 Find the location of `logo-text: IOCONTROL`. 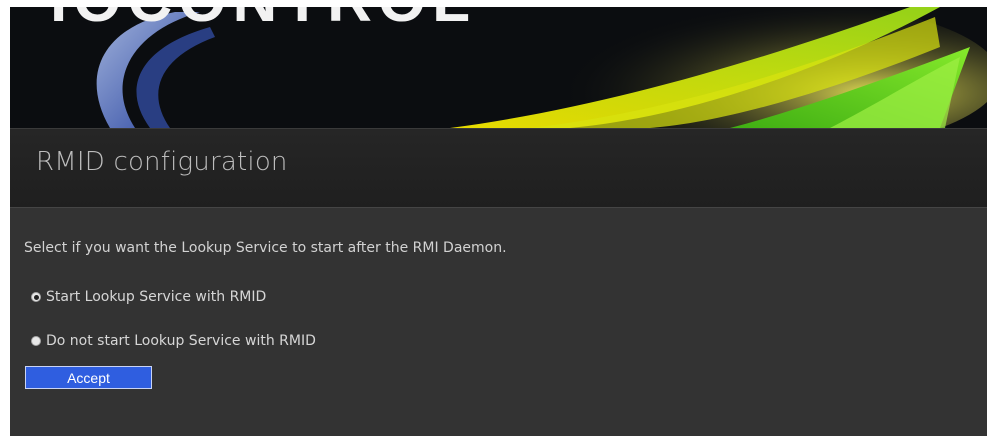

logo-text: IOCONTROL is located at coordinates (263, 21).